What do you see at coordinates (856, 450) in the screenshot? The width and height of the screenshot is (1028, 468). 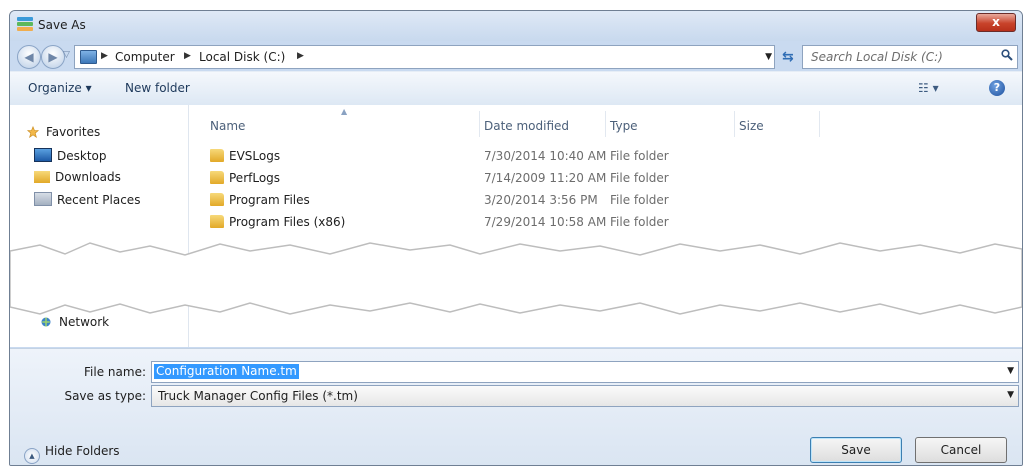 I see `save-button: Save` at bounding box center [856, 450].